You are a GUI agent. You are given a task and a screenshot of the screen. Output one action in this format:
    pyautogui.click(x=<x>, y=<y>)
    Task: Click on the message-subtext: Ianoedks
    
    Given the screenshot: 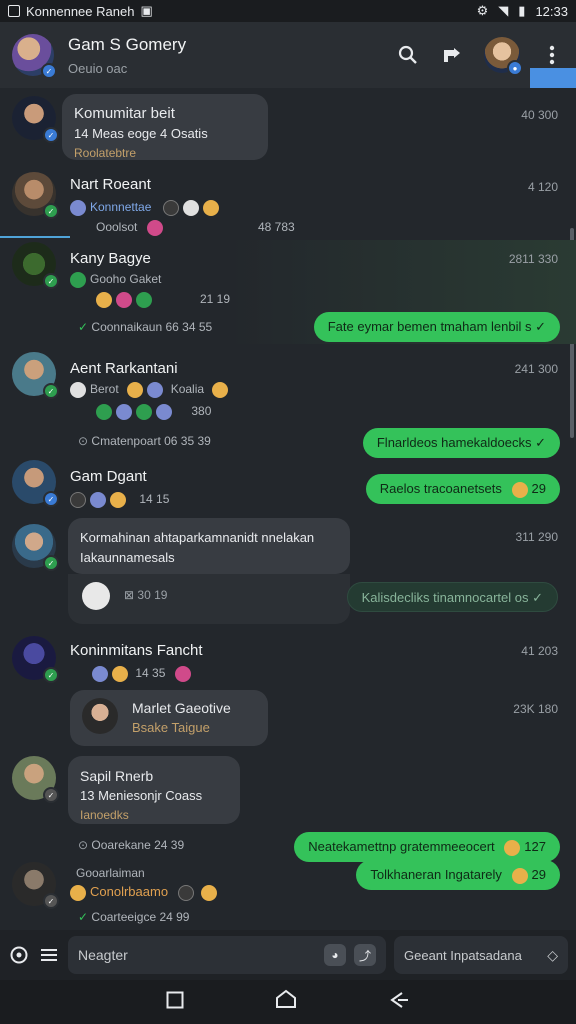 What is the action you would take?
    pyautogui.click(x=104, y=815)
    